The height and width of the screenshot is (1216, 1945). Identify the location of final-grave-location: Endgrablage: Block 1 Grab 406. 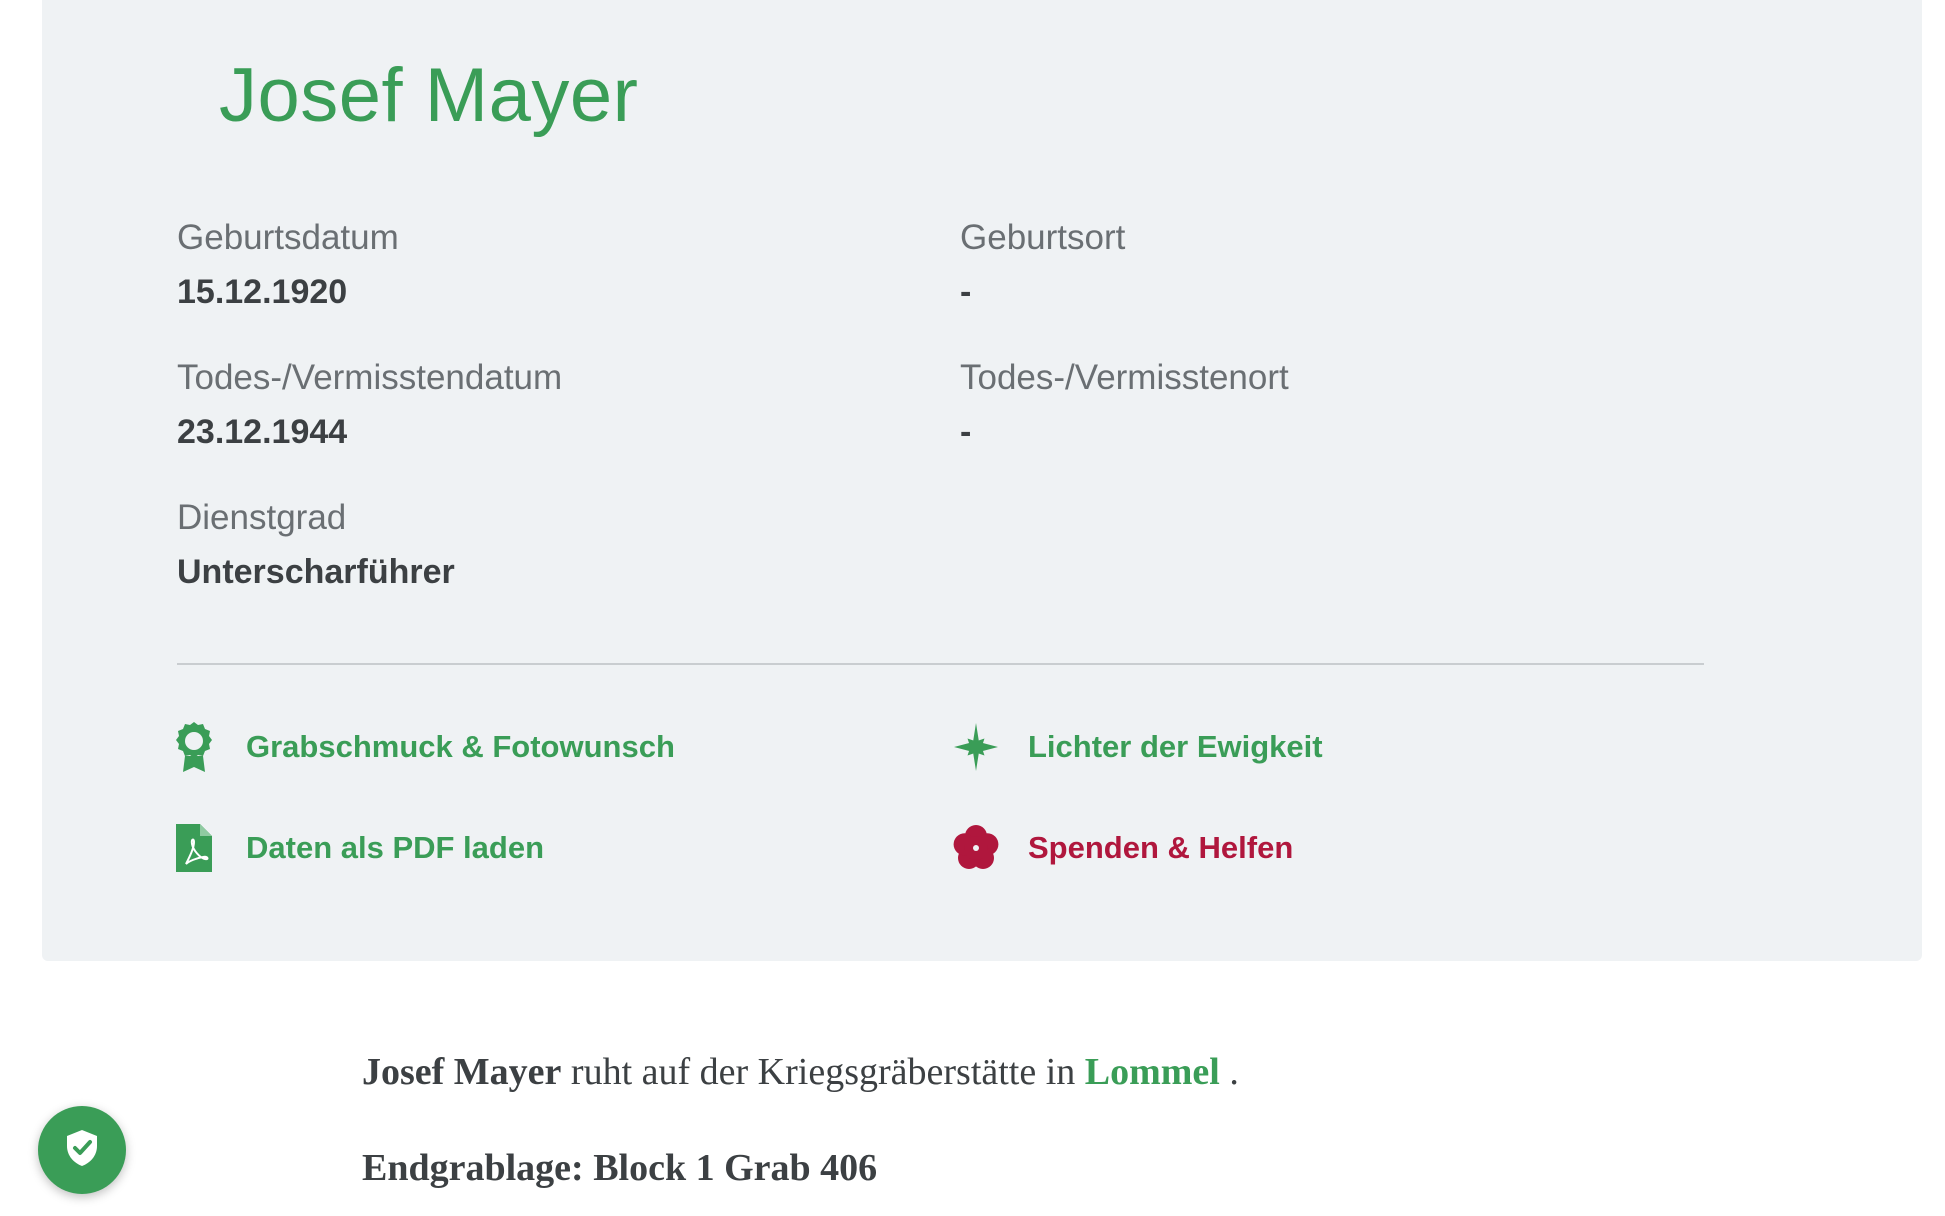
(620, 1168).